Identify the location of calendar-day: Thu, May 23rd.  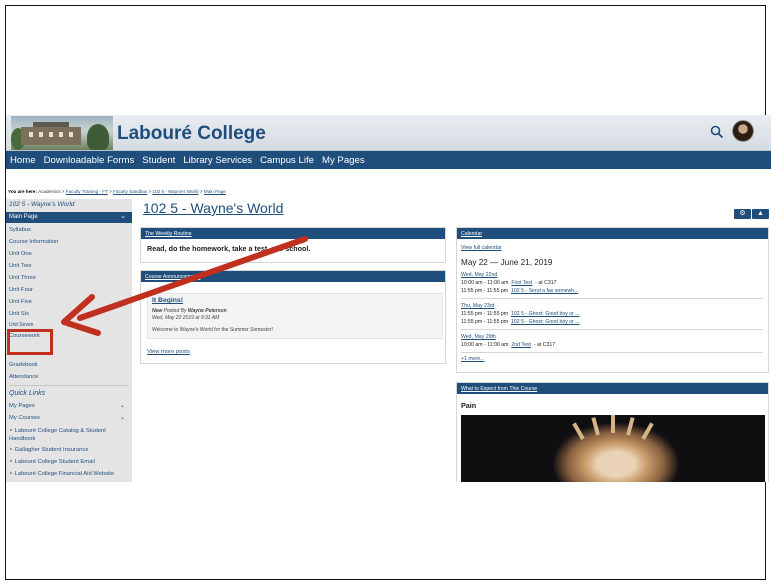
(477, 306).